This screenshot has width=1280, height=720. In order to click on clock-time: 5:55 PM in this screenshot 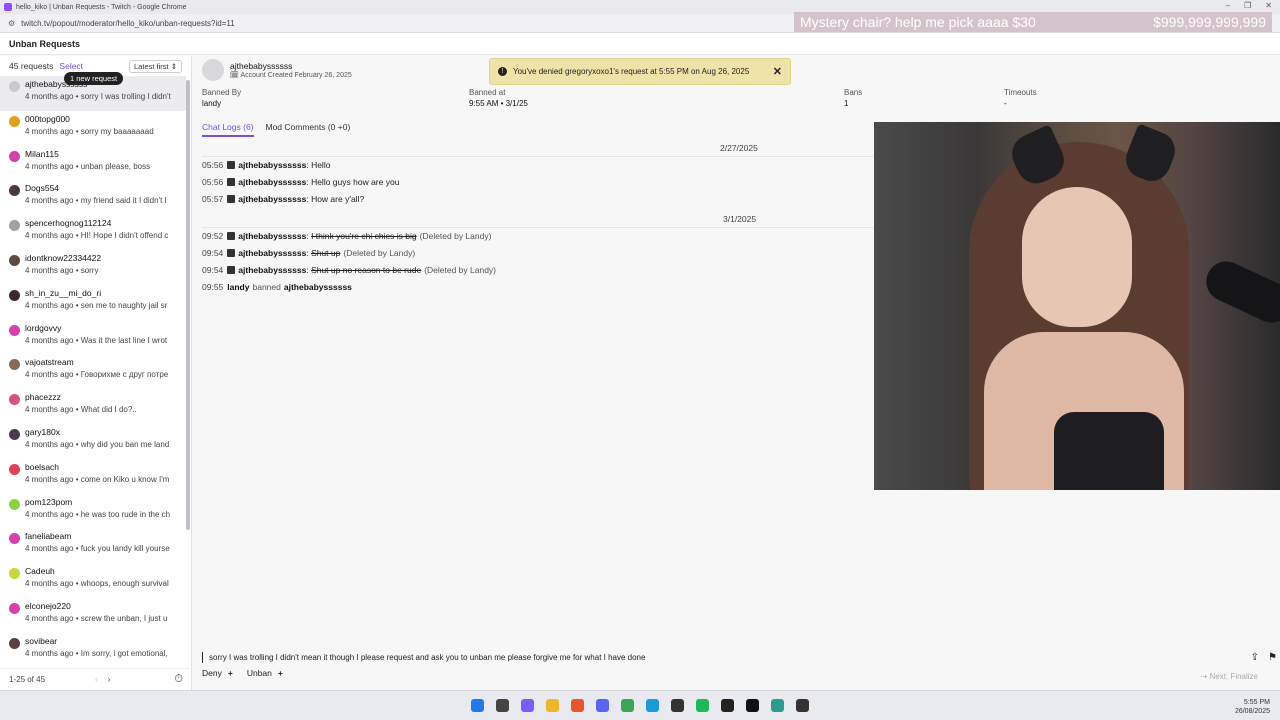, I will do `click(1256, 702)`.